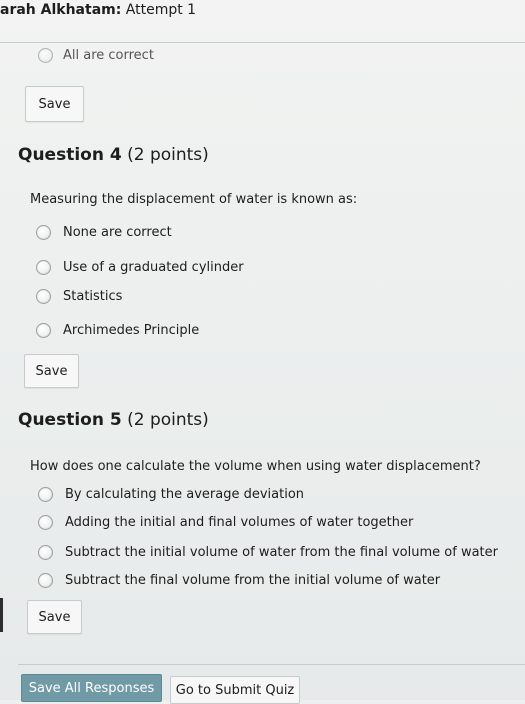  I want to click on q3-save-button: Save, so click(54, 104).